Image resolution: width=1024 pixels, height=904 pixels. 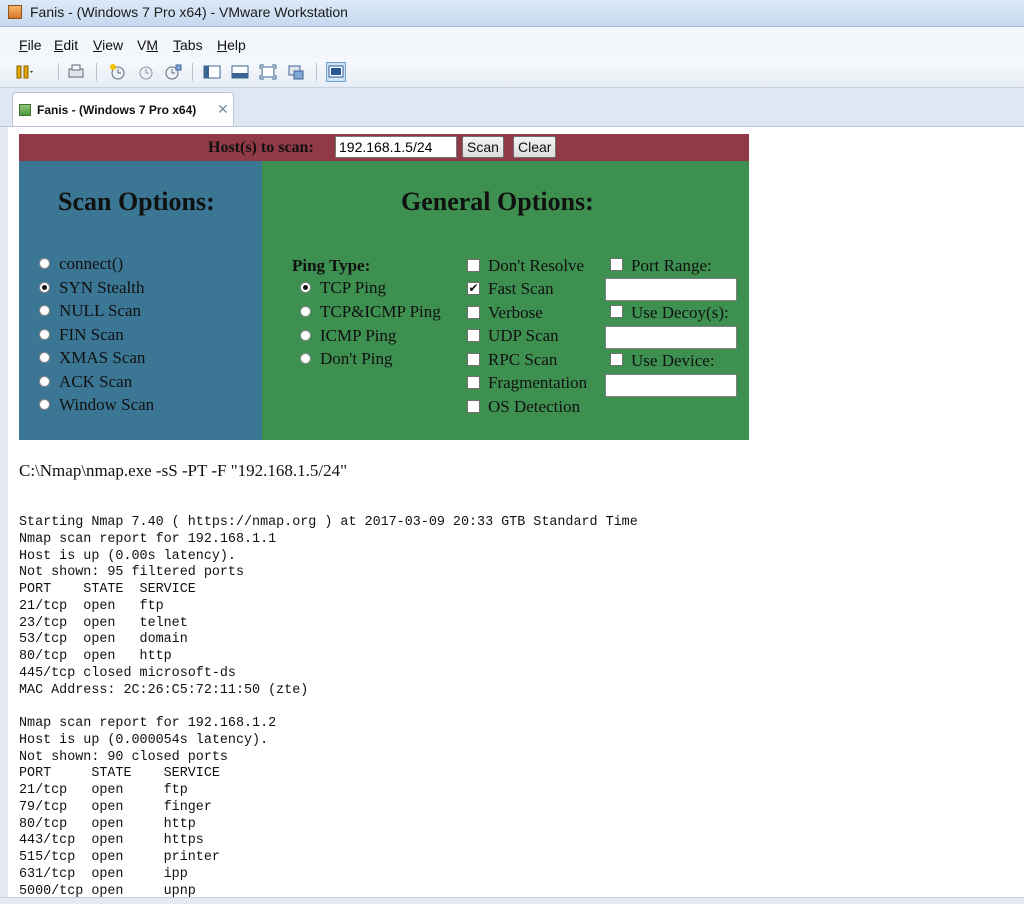 What do you see at coordinates (512, 107) in the screenshot?
I see `tab-strip: Fanis - (Windows 7 Pro x64) ✕` at bounding box center [512, 107].